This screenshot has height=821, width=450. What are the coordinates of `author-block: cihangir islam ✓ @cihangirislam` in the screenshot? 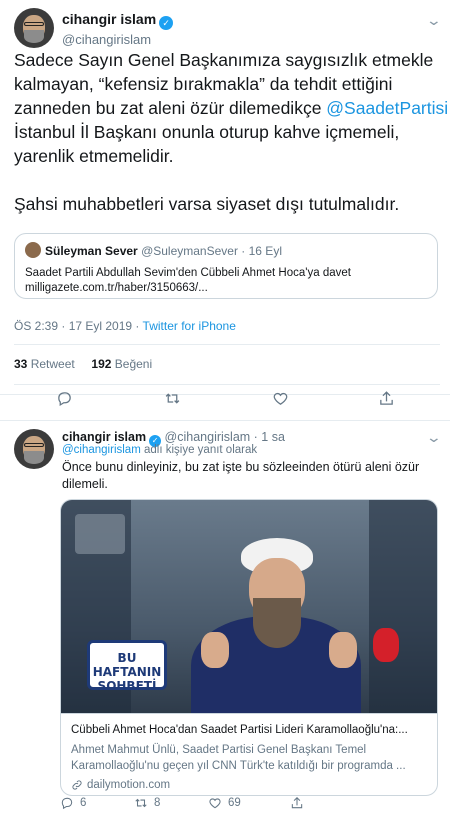 It's located at (118, 29).